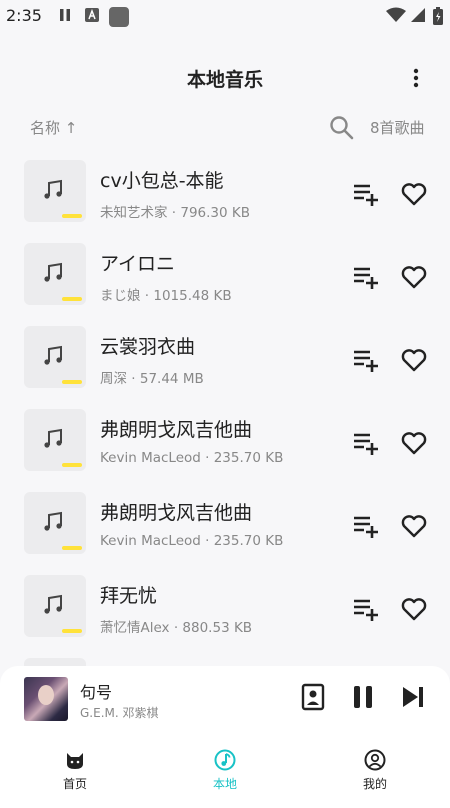 The width and height of the screenshot is (450, 808). I want to click on battery-charging-icon, so click(438, 16).